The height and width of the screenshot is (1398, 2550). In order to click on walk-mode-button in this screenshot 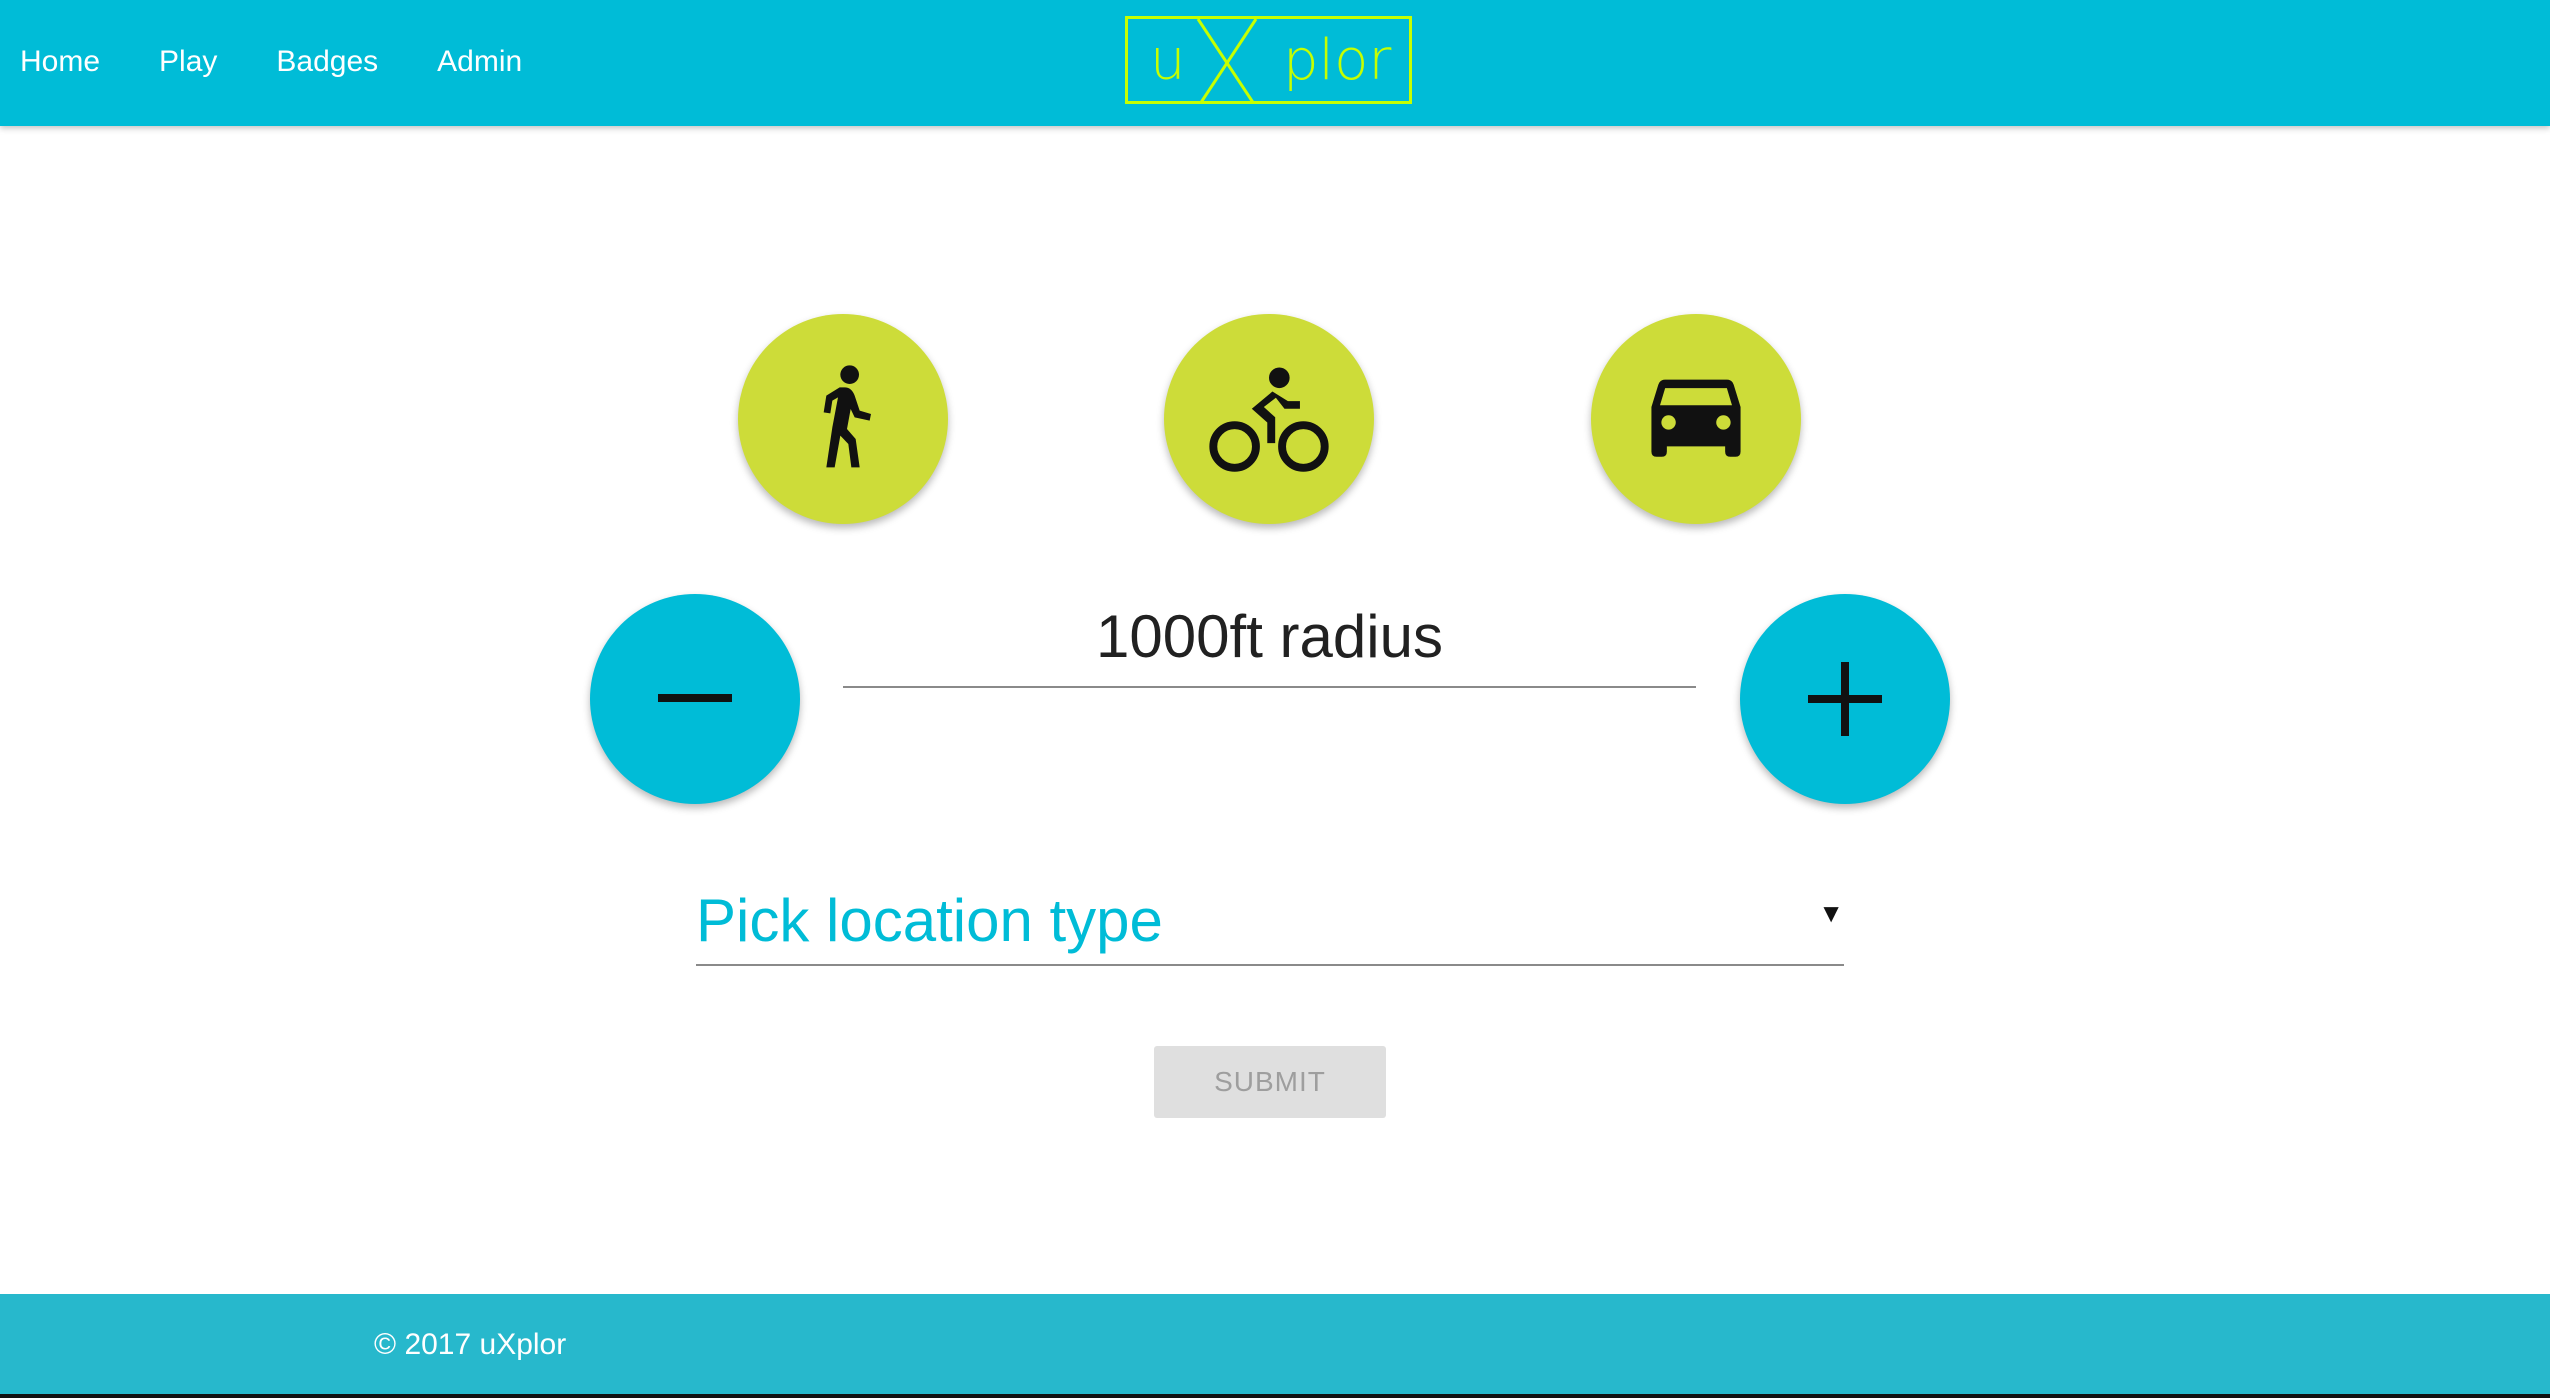, I will do `click(843, 419)`.